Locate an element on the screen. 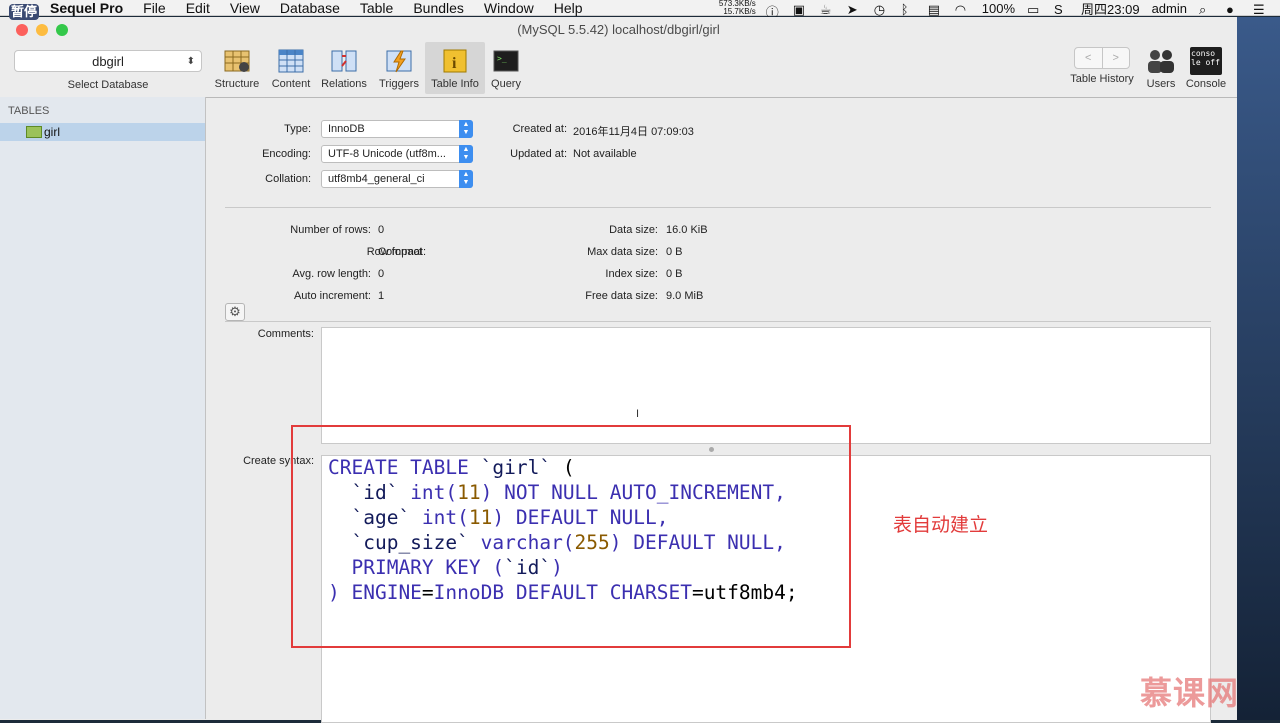 The height and width of the screenshot is (723, 1280). comments-label: Comments: is located at coordinates (285, 334).